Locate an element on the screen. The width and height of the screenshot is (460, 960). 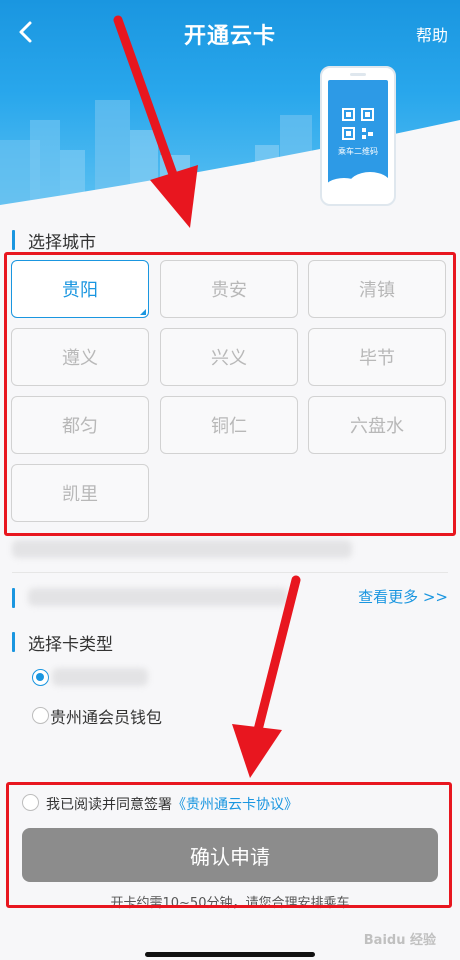
agreement-checkbox is located at coordinates (30, 802).